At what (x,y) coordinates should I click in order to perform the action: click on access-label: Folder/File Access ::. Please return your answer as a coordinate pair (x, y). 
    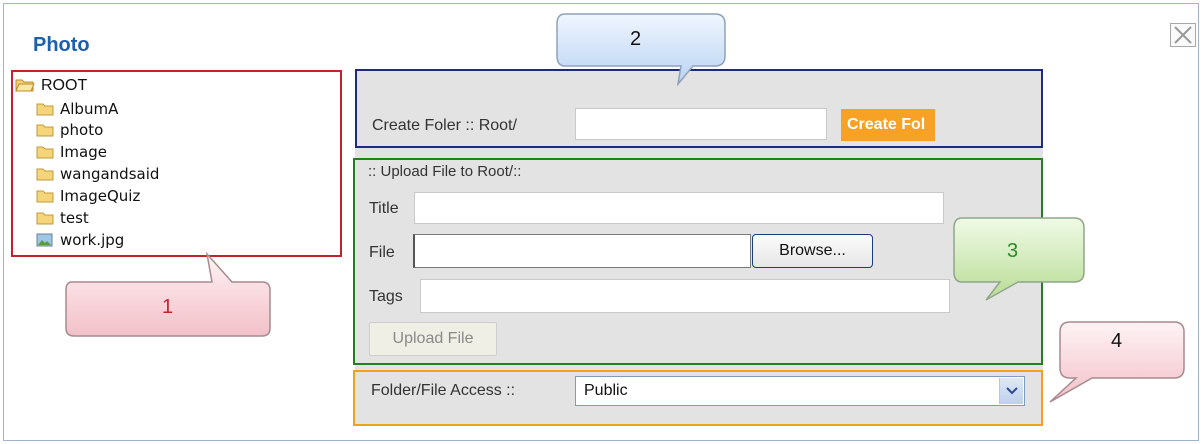
    Looking at the image, I should click on (443, 390).